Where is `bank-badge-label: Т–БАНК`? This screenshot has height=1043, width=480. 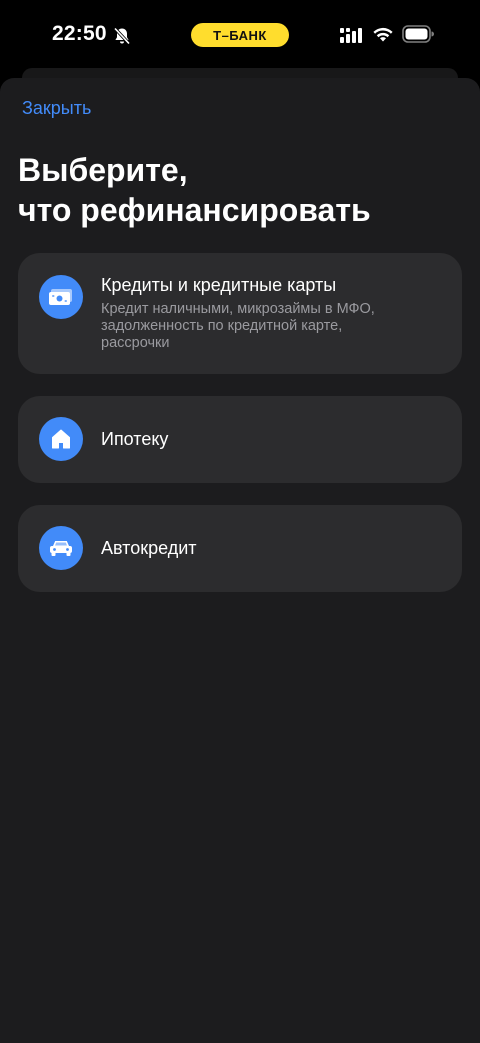 bank-badge-label: Т–БАНК is located at coordinates (240, 35).